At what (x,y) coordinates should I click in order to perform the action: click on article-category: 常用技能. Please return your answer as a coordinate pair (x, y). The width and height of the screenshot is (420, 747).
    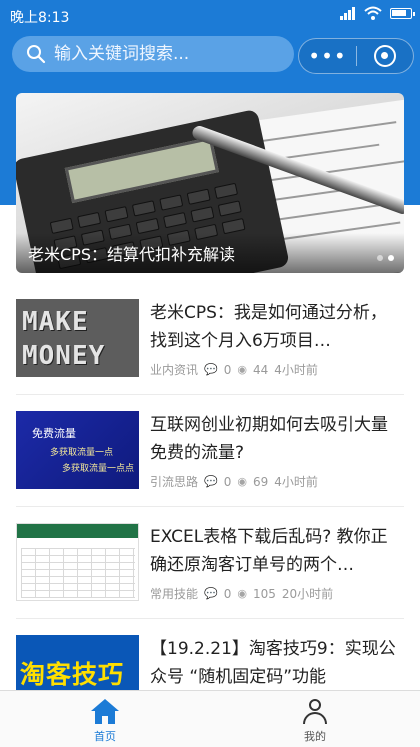
    Looking at the image, I should click on (174, 594).